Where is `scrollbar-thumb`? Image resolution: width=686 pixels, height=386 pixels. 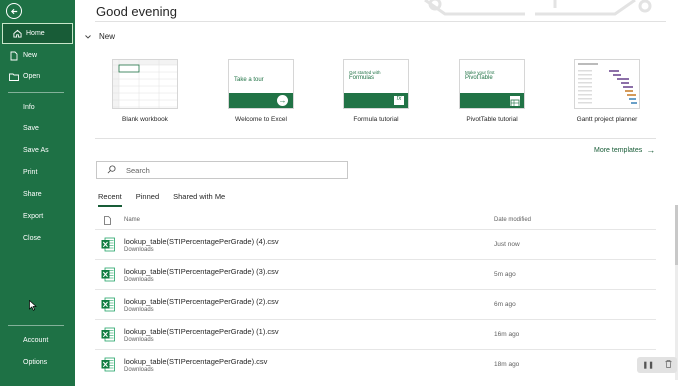 scrollbar-thumb is located at coordinates (676, 235).